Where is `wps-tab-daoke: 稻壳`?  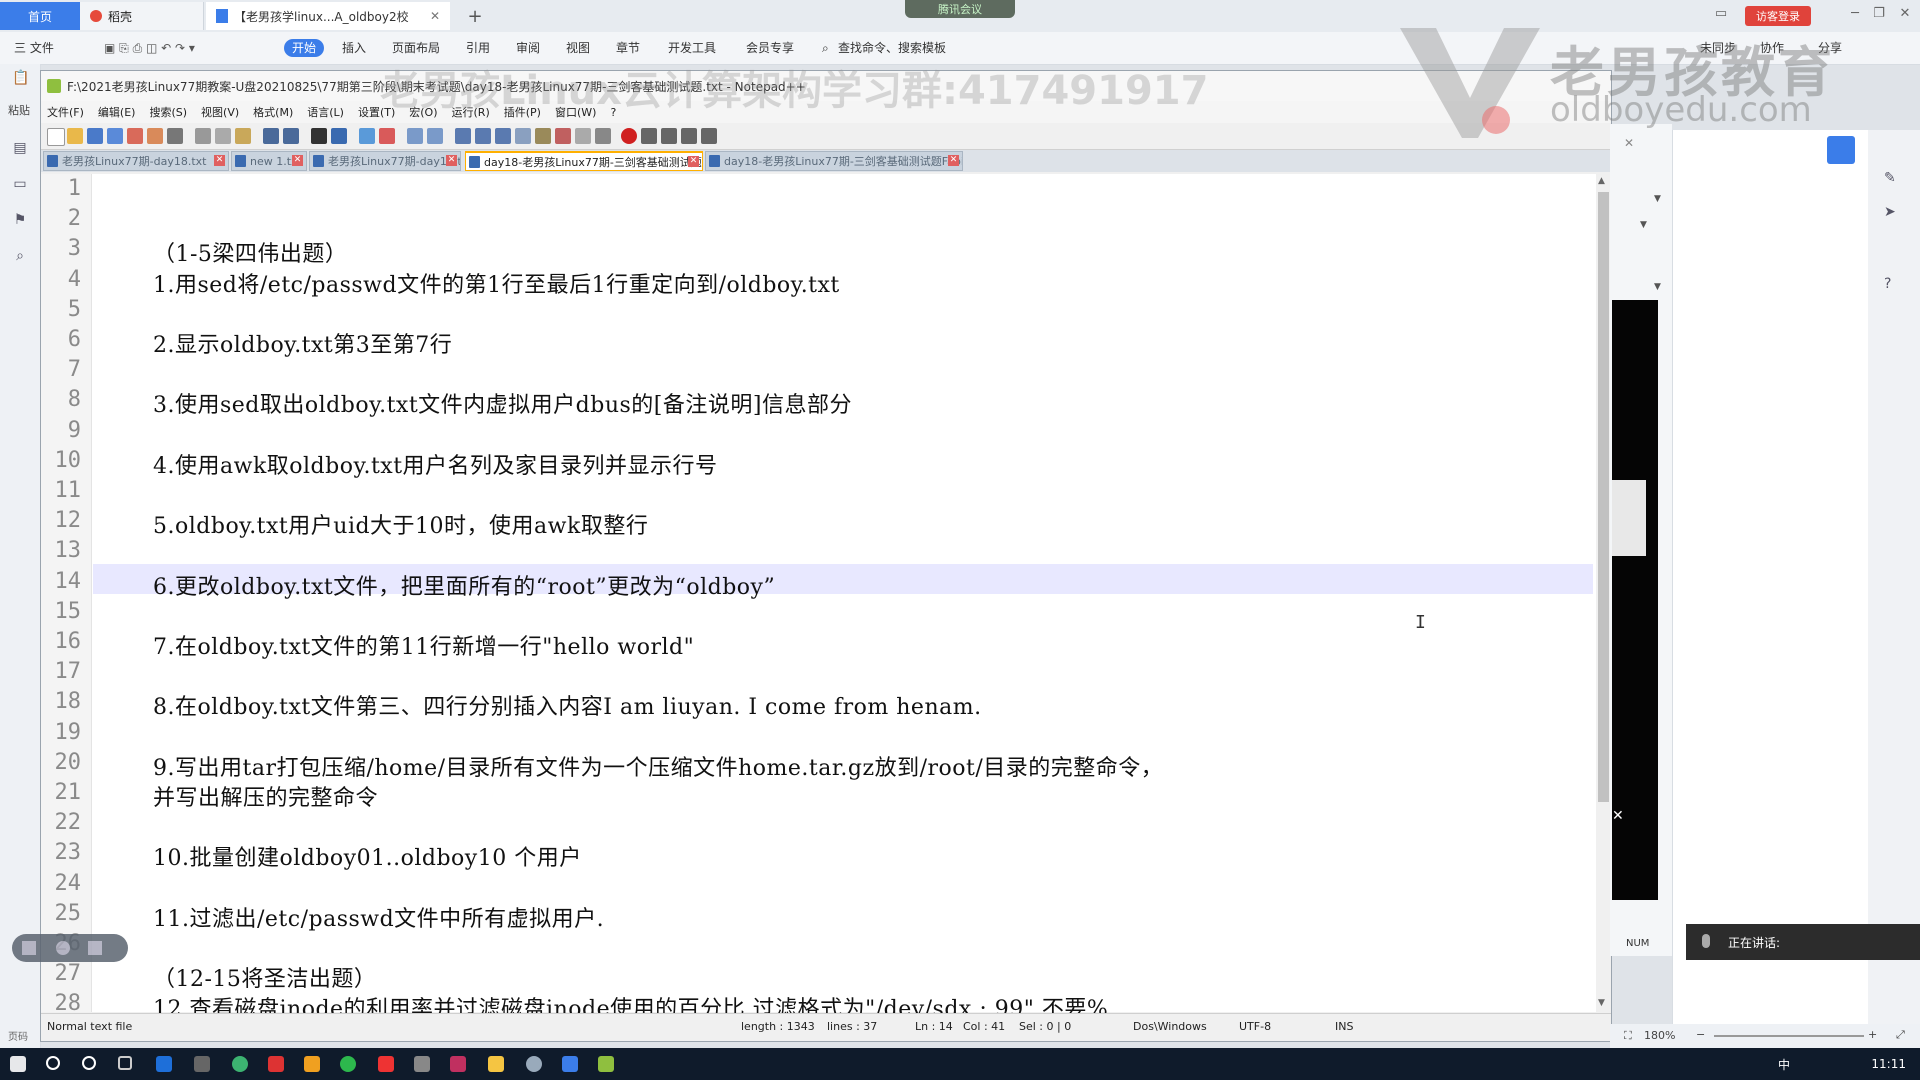 wps-tab-daoke: 稻壳 is located at coordinates (142, 16).